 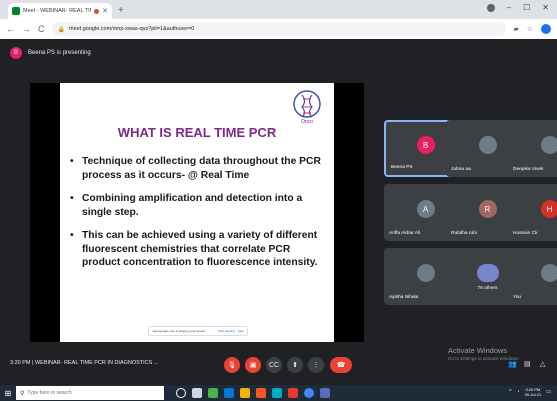 What do you see at coordinates (405, 233) in the screenshot?
I see `participant-name: Ariffa Akbar Ali` at bounding box center [405, 233].